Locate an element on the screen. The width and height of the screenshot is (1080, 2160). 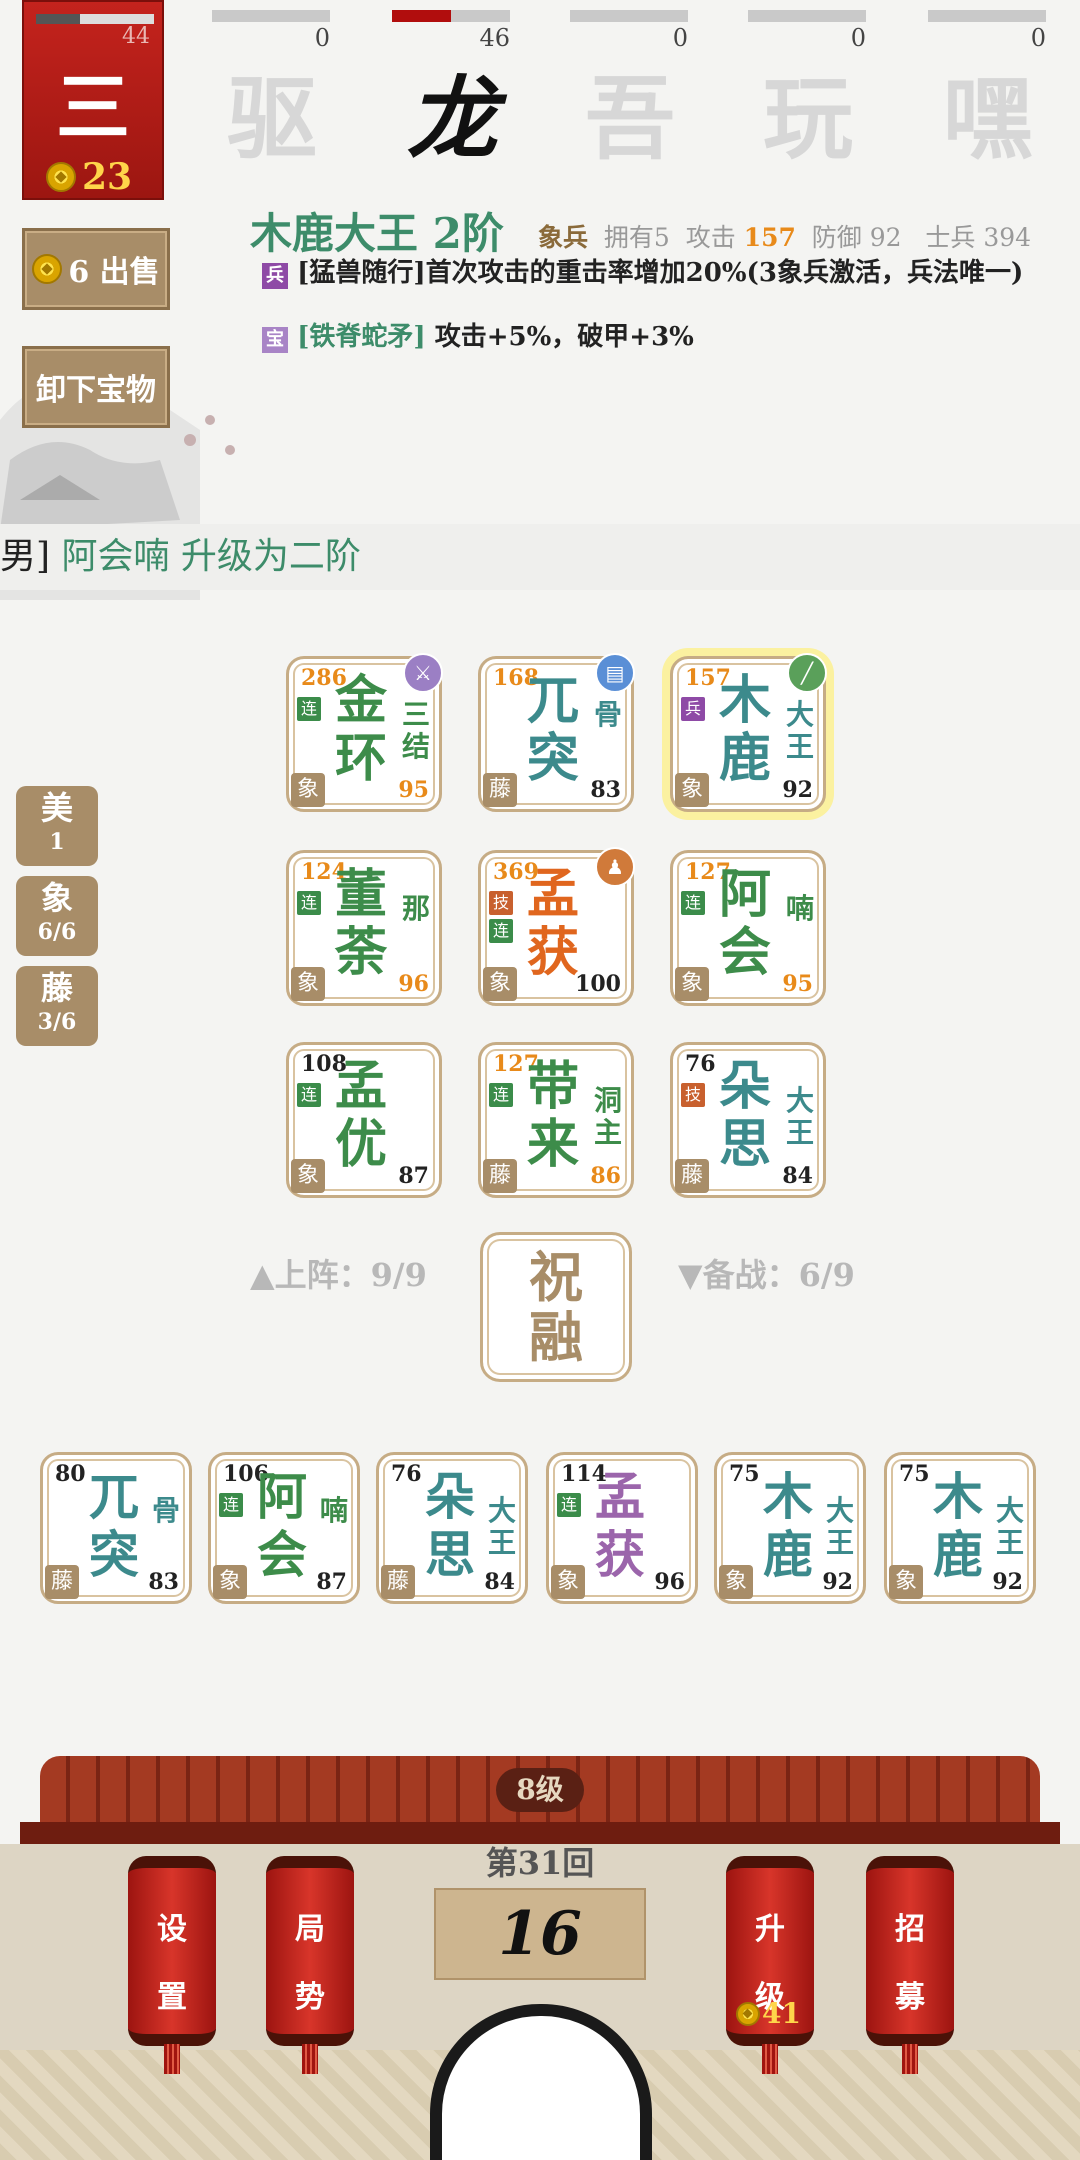
unit-attack: 76 is located at coordinates (700, 1064).